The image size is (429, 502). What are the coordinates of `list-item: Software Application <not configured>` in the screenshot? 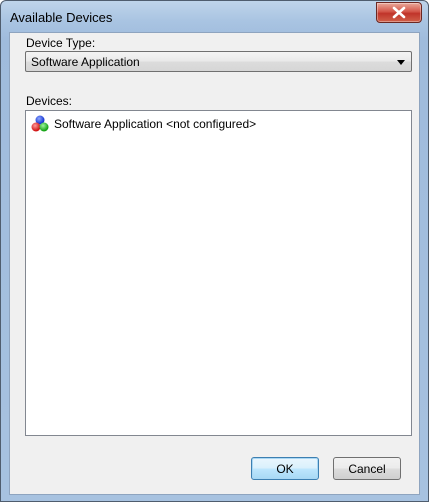 It's located at (216, 124).